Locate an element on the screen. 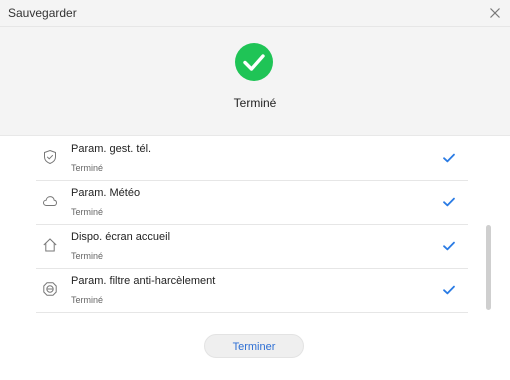 The image size is (510, 380). list-item: Dispo. écran accueil Terminé is located at coordinates (252, 247).